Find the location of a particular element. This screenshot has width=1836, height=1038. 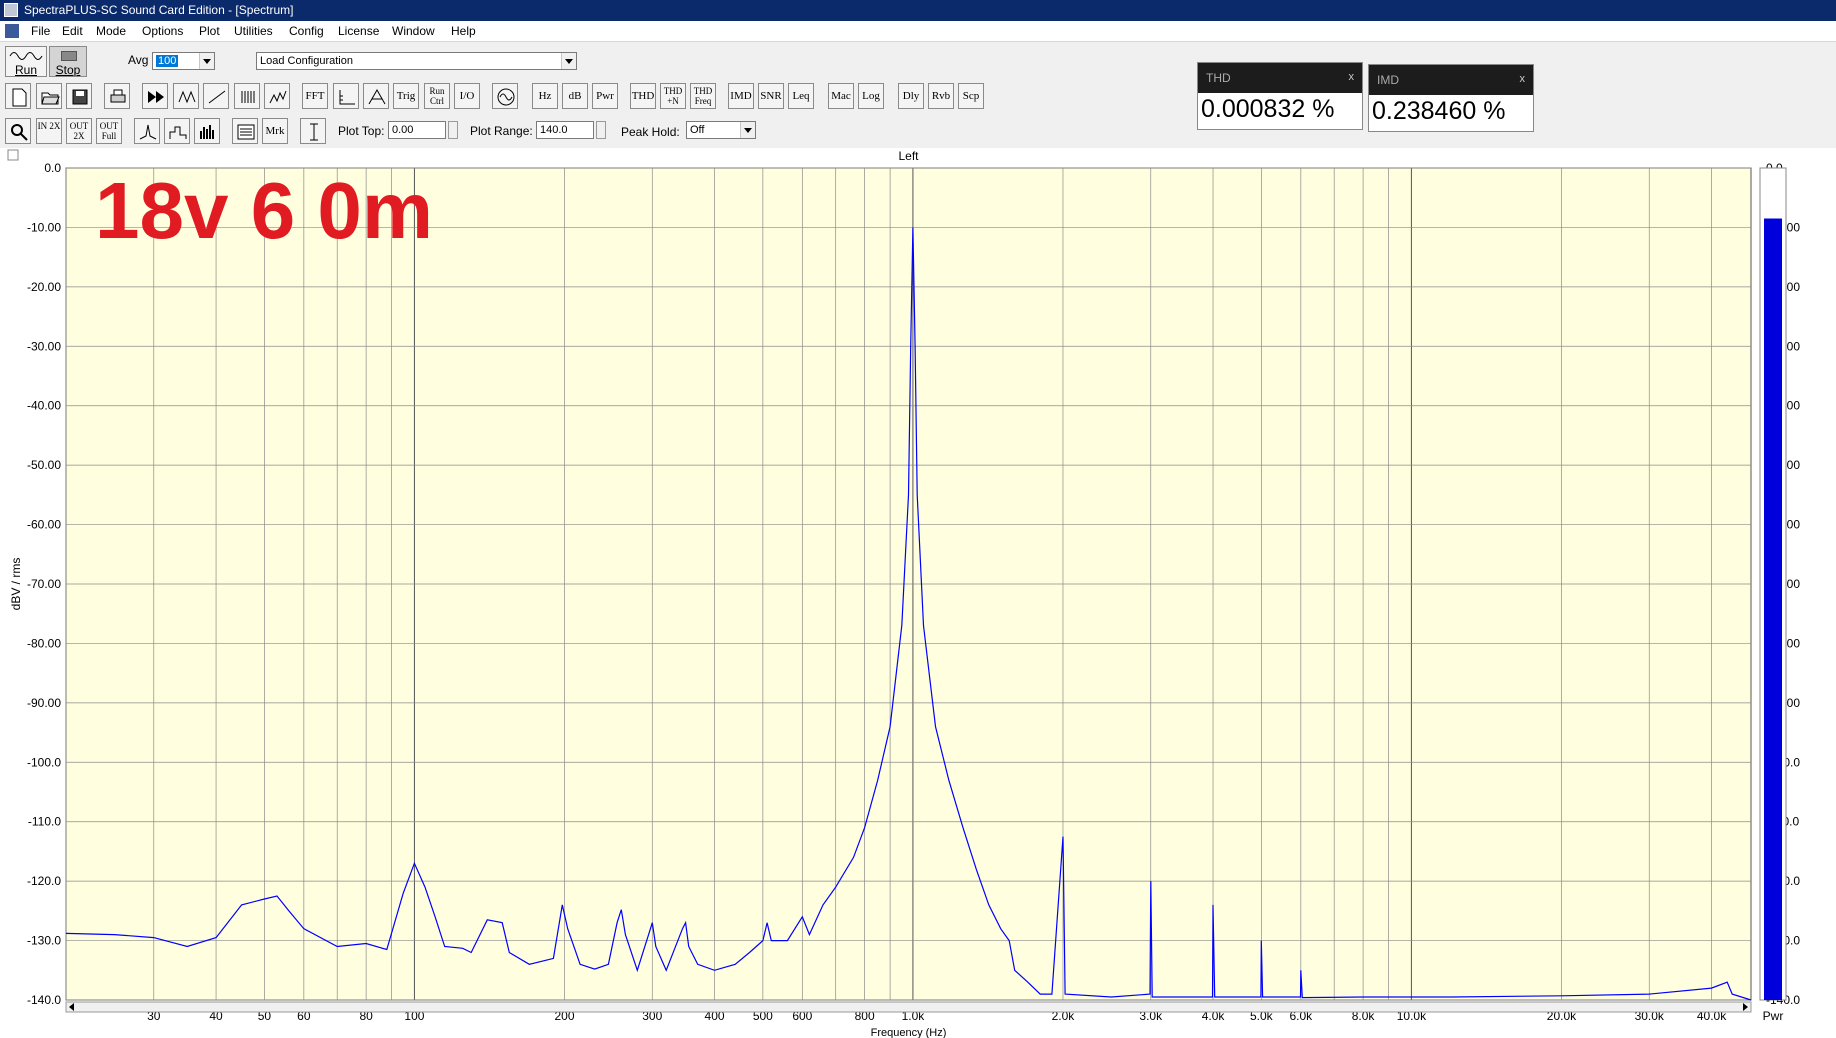

thd-freq-button: THD Freq is located at coordinates (703, 96).